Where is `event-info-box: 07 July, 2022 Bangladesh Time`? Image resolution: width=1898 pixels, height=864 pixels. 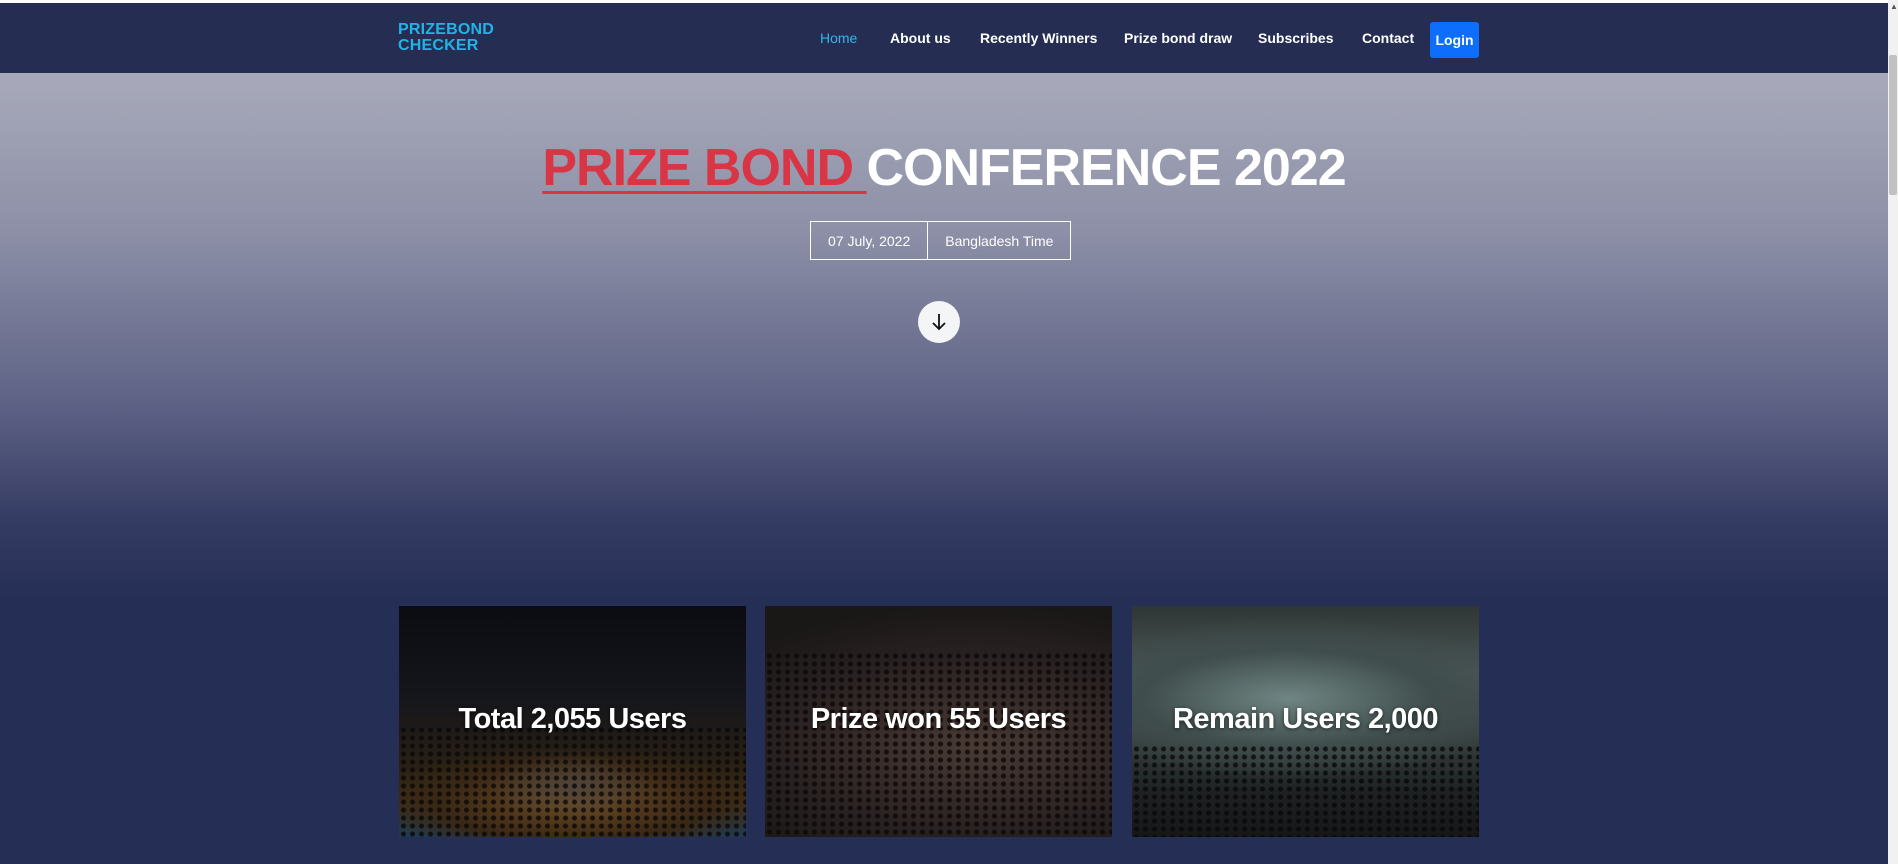 event-info-box: 07 July, 2022 Bangladesh Time is located at coordinates (941, 240).